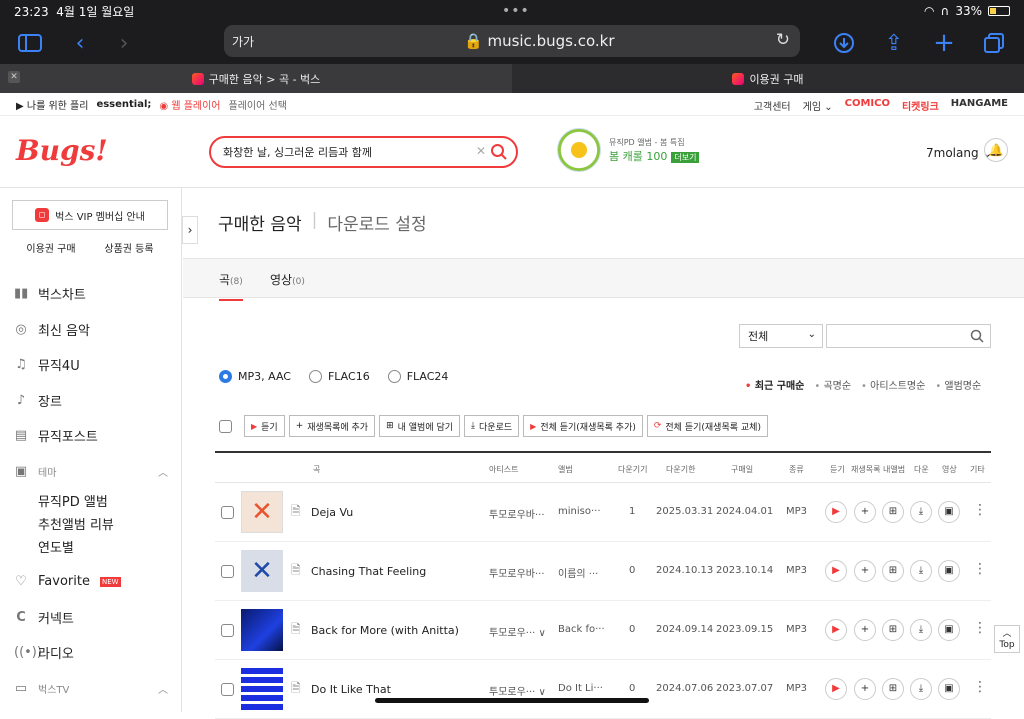  Describe the element at coordinates (893, 384) in the screenshot. I see `sort-artist: 아티스트명순` at that location.